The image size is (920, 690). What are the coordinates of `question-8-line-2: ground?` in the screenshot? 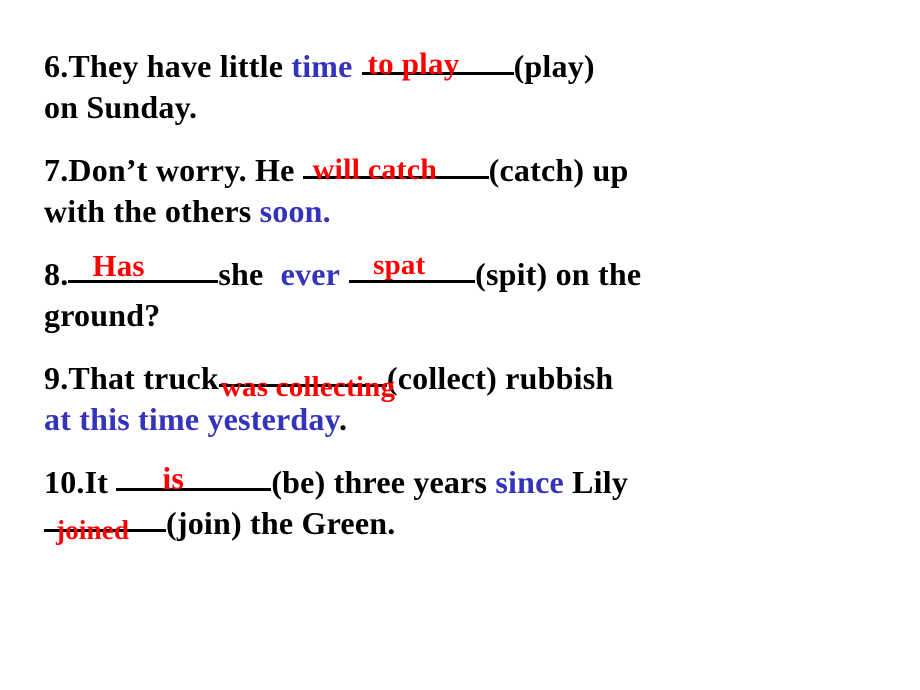 It's located at (458, 317).